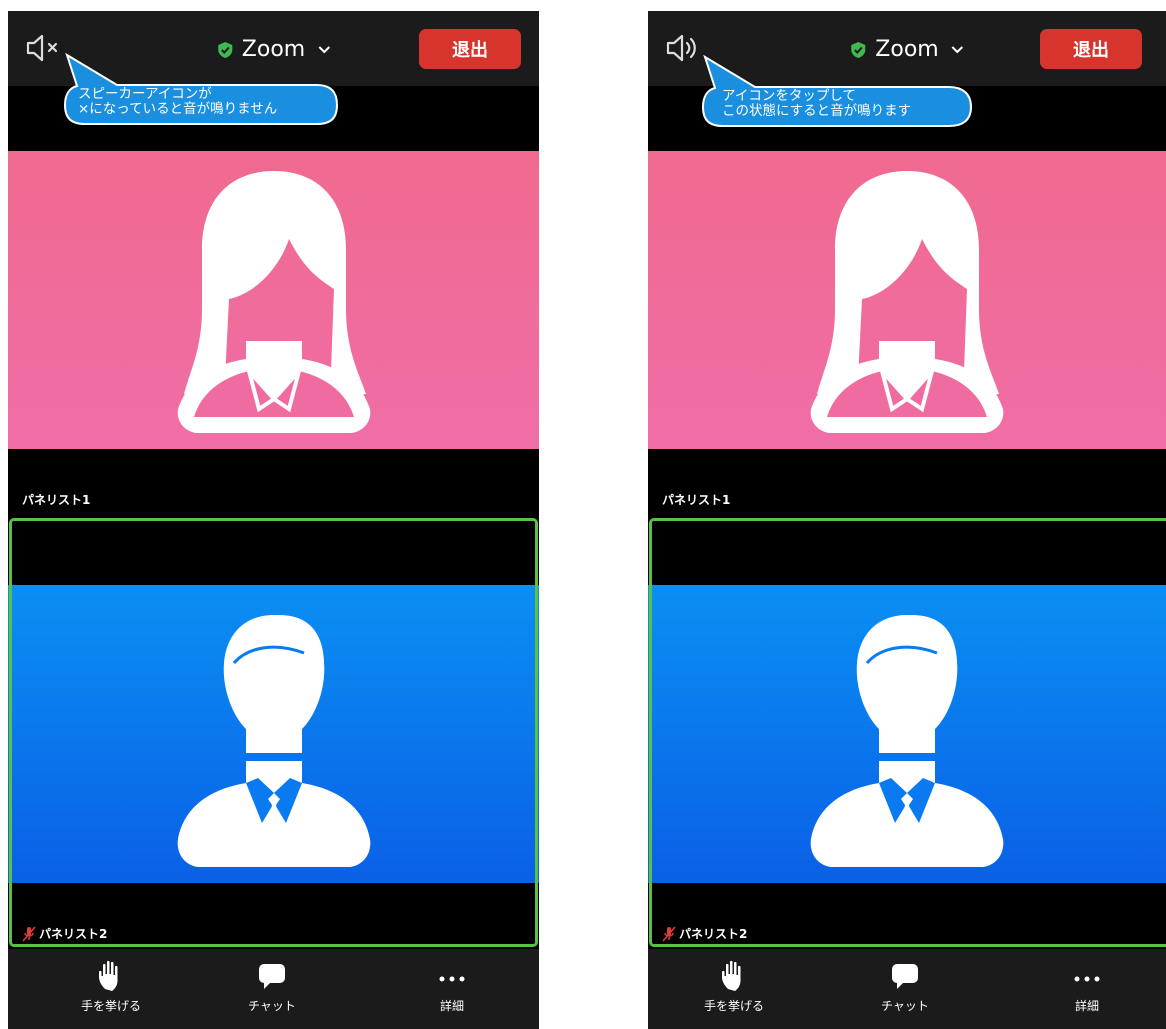  Describe the element at coordinates (958, 49) in the screenshot. I see `chevron-down-icon` at that location.